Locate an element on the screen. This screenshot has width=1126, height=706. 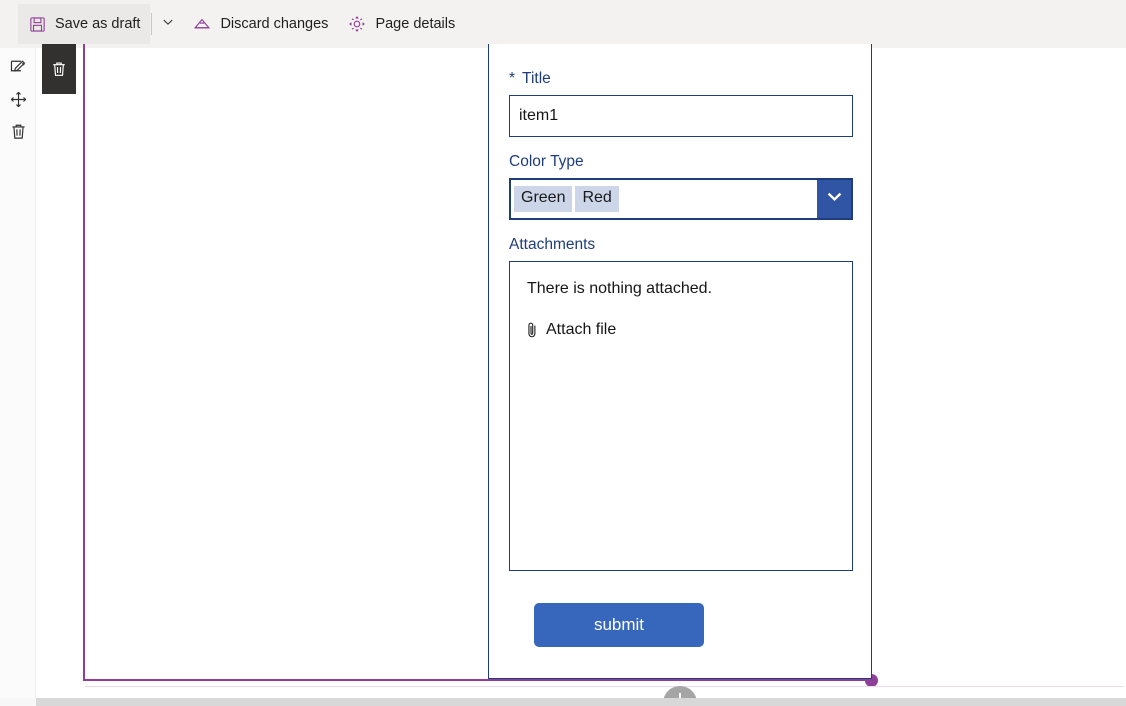
move-icon is located at coordinates (18, 102).